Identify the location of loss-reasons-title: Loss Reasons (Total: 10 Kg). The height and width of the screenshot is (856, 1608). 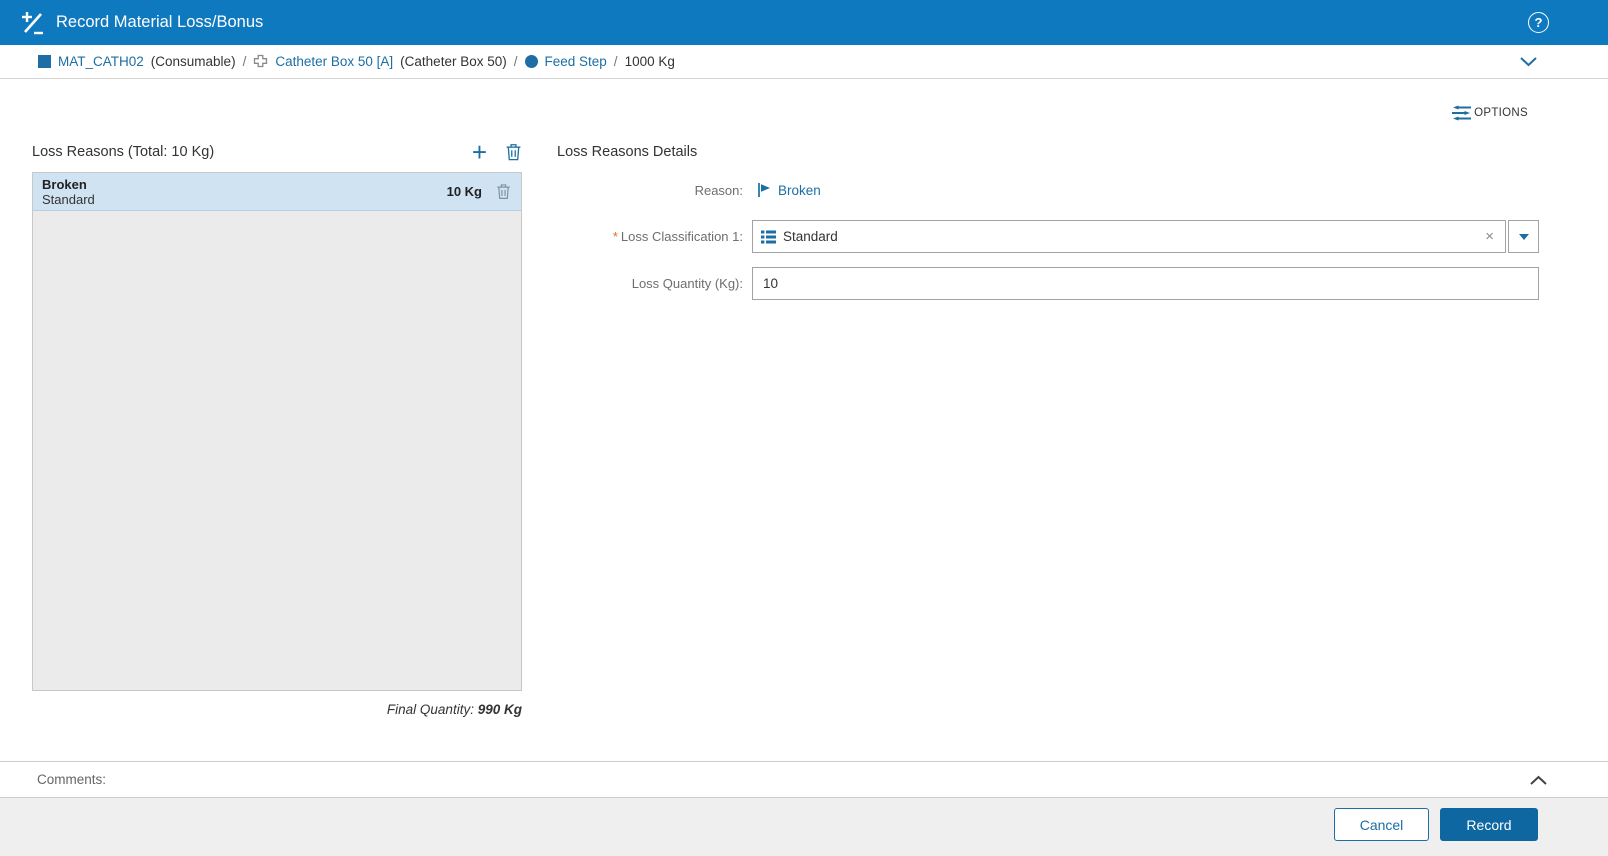
(123, 152).